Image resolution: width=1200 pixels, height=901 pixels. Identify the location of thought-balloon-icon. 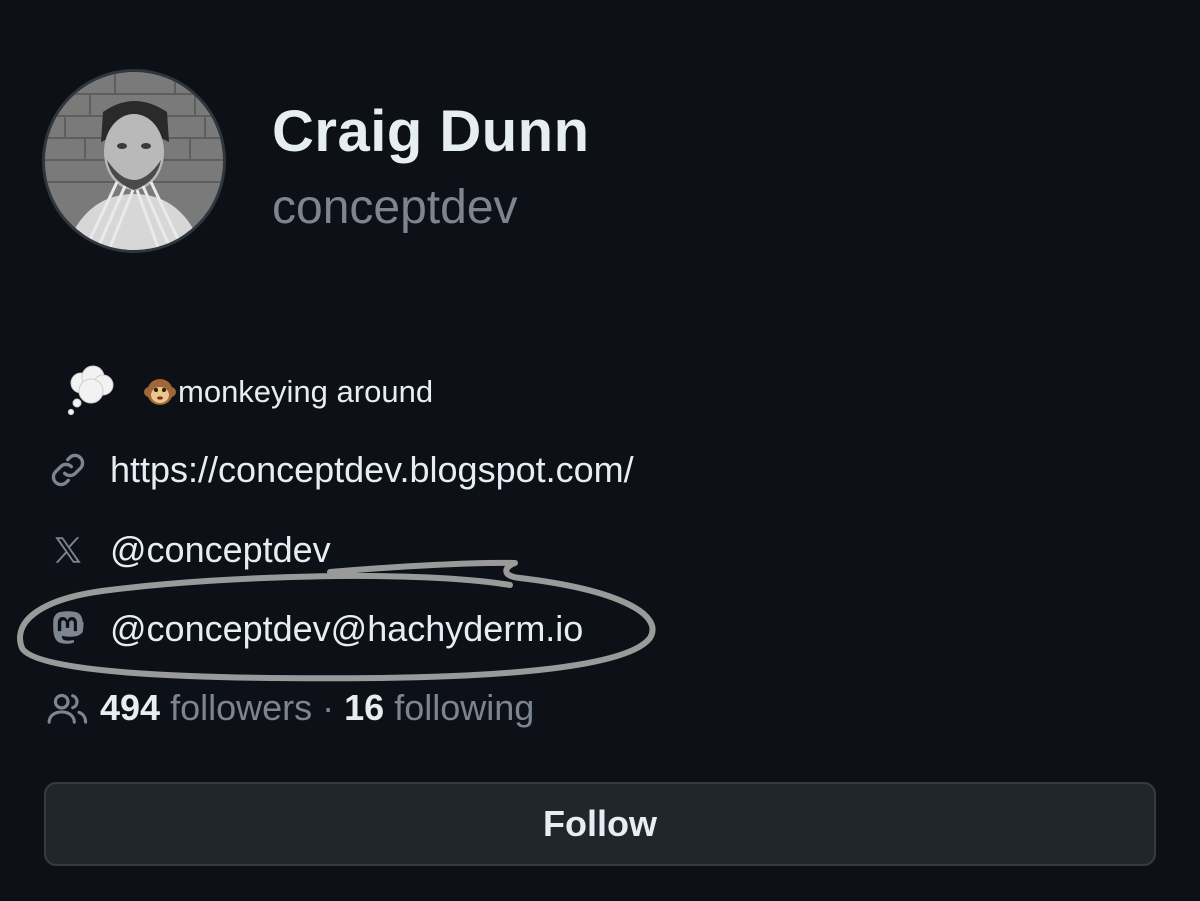
(90, 392).